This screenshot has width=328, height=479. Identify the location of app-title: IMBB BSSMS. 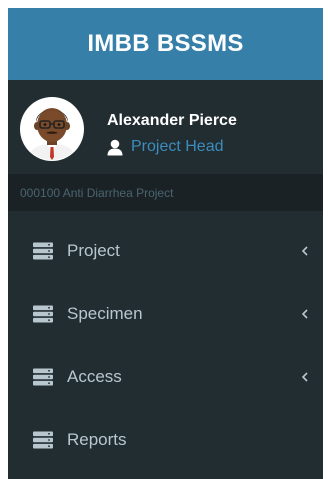
(165, 44).